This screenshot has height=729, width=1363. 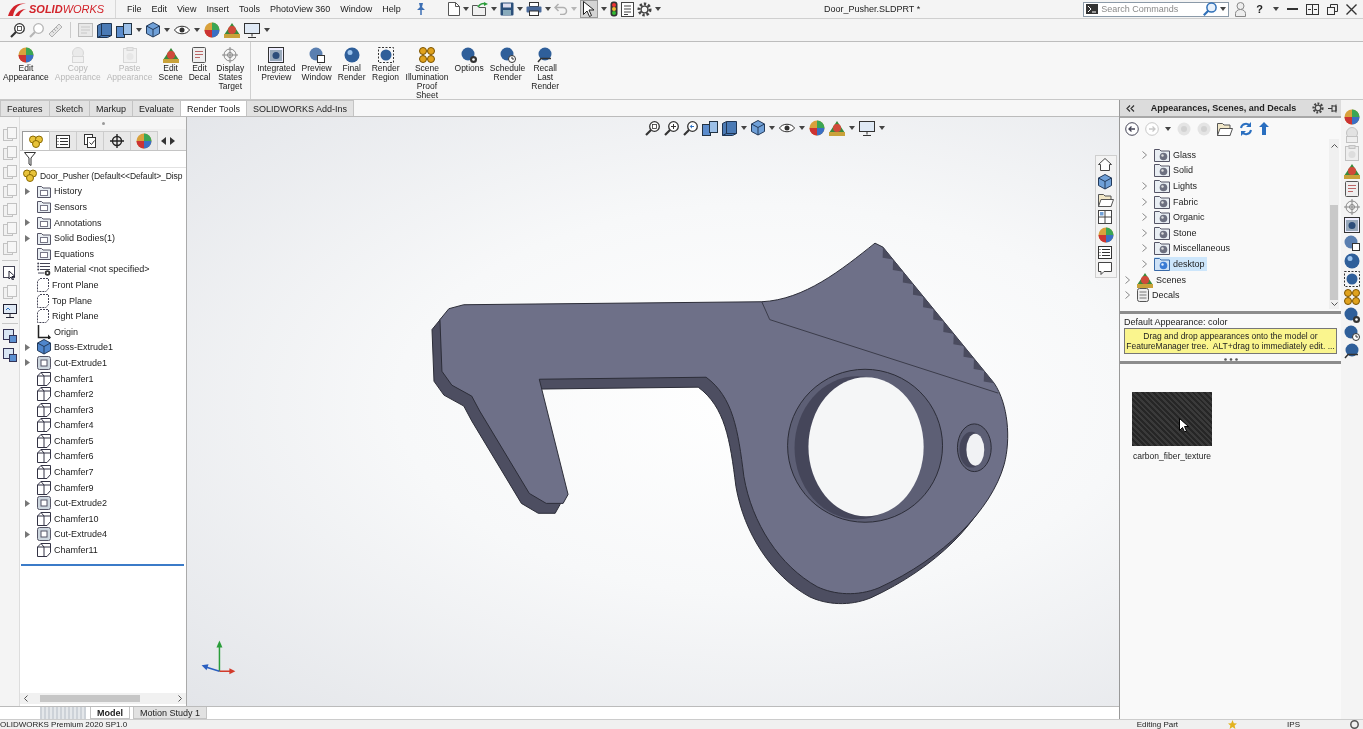 What do you see at coordinates (1174, 170) in the screenshot?
I see `tree-item: Solid` at bounding box center [1174, 170].